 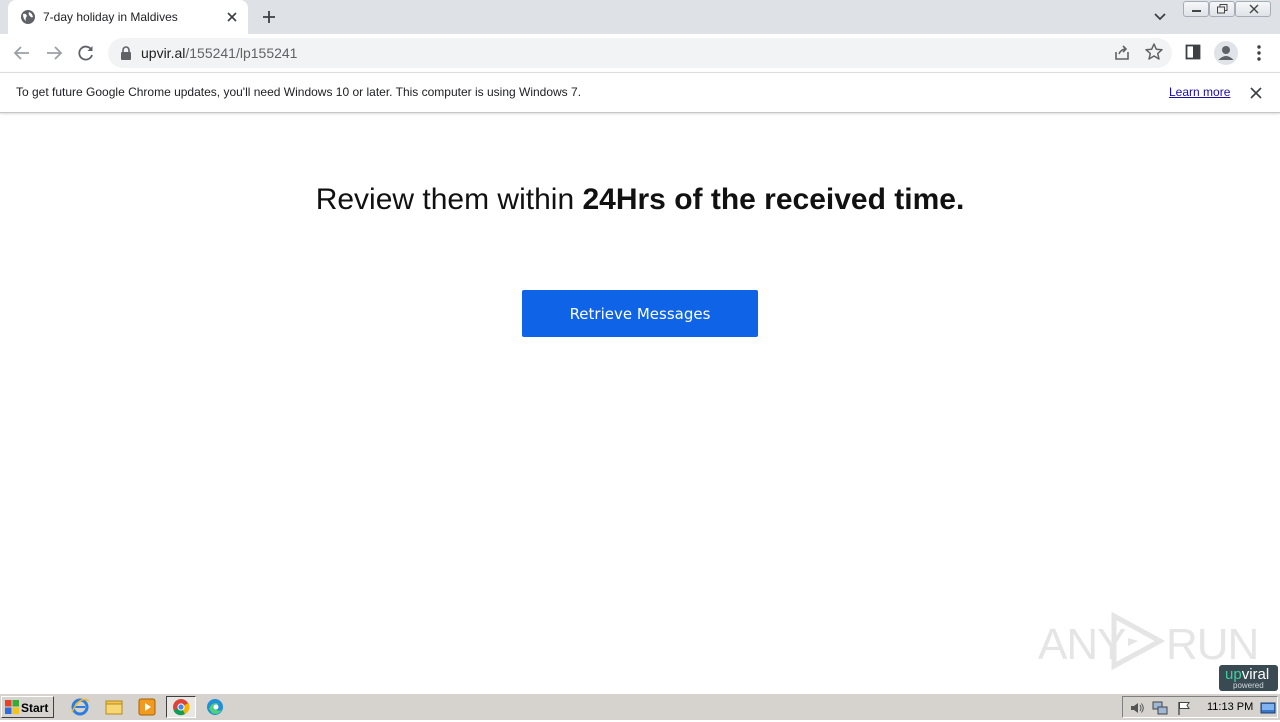 I want to click on url-domain: upvir.al, so click(x=163, y=53).